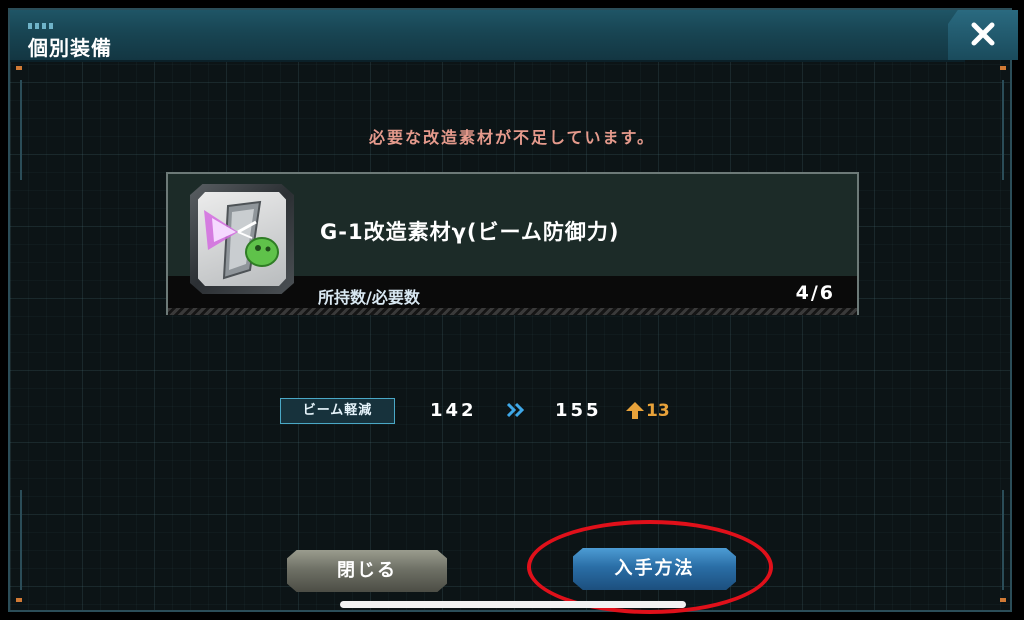 This screenshot has height=620, width=1024. Describe the element at coordinates (40, 26) in the screenshot. I see `header-decoration` at that location.